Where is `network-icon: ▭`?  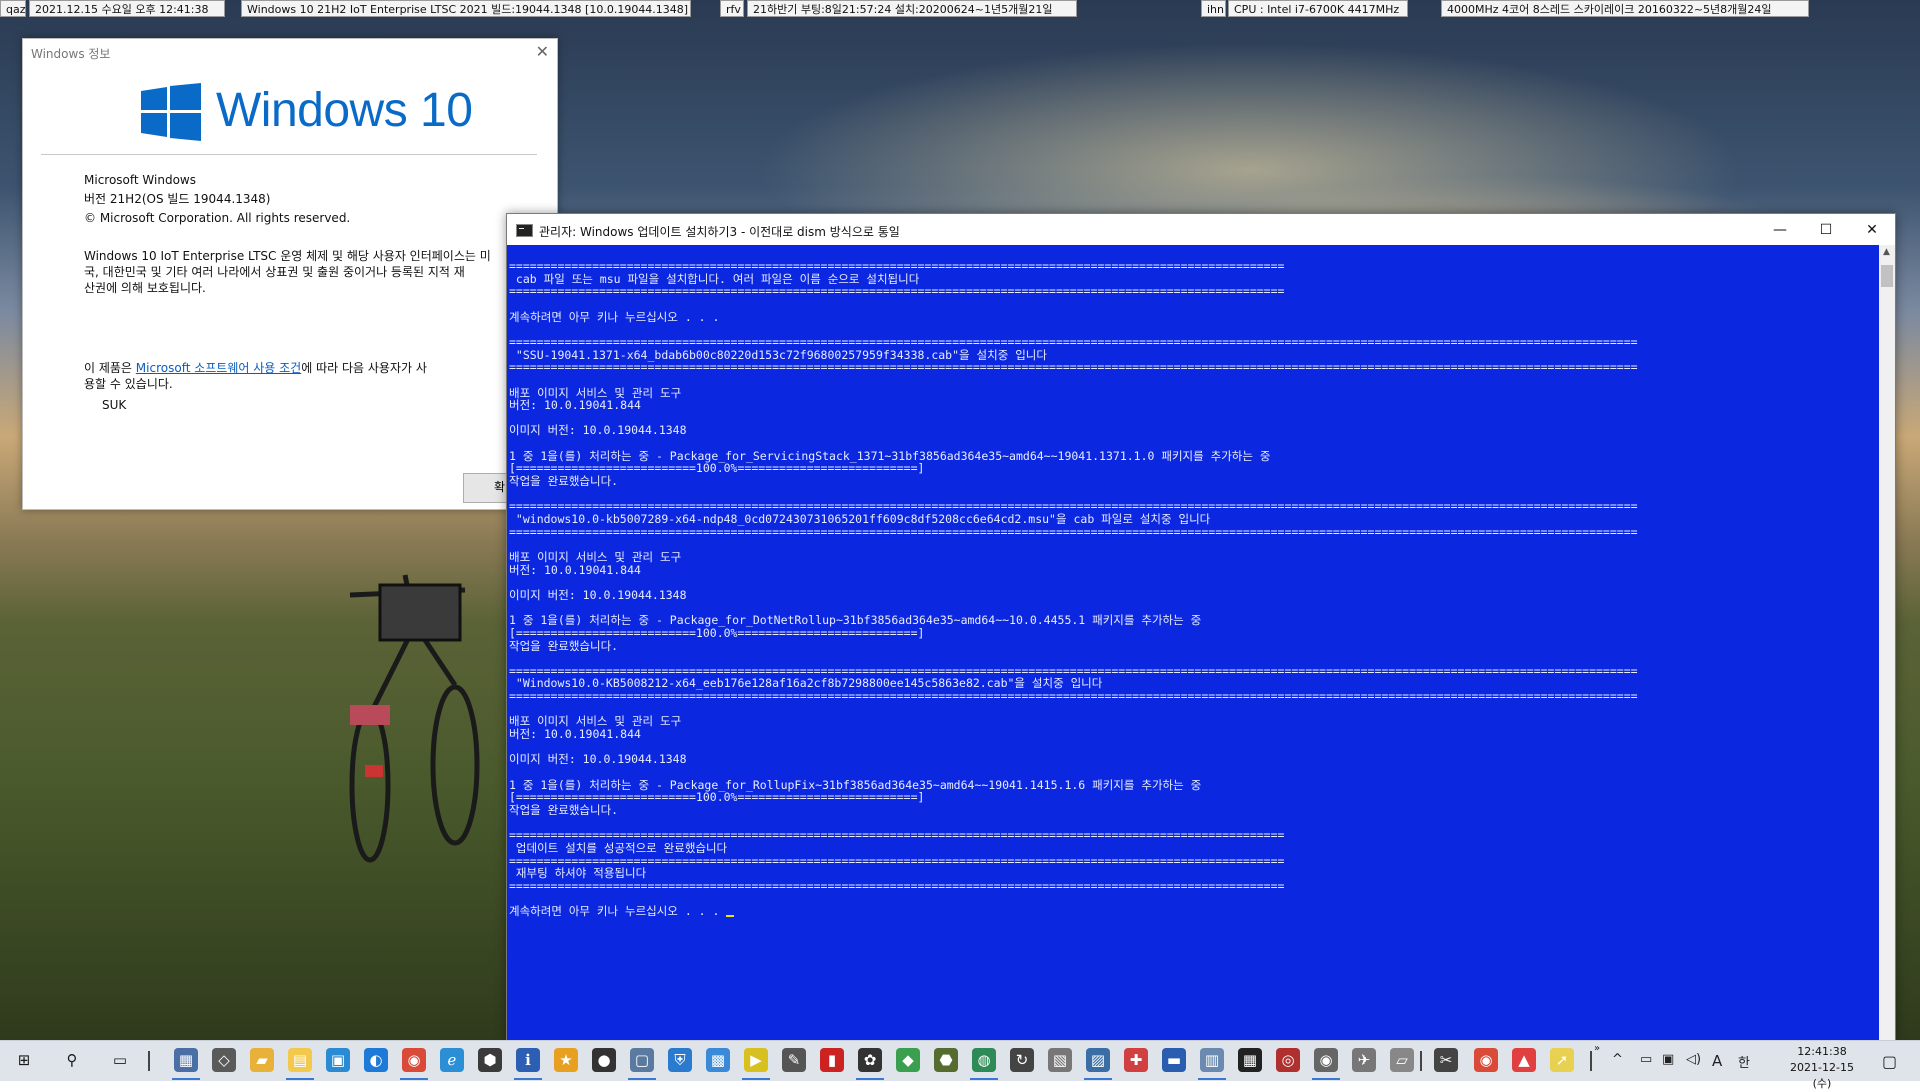
network-icon: ▭ is located at coordinates (1646, 1059).